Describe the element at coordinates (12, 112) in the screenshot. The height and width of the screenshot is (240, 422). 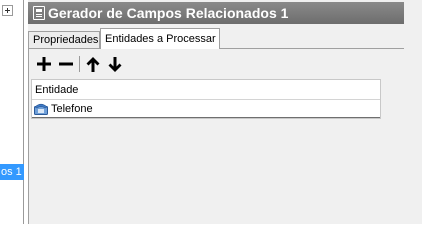
I see `tree-panel: os 1` at that location.